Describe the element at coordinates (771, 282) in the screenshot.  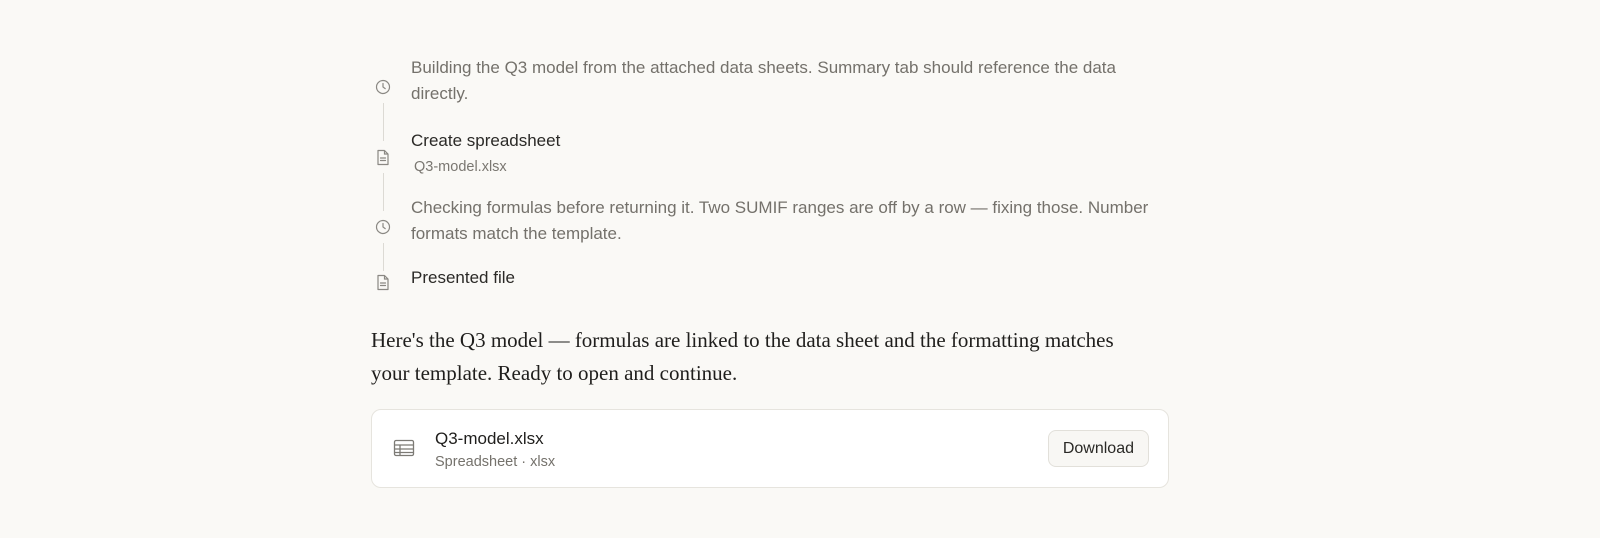
I see `timeline-step-action: Presented file` at that location.